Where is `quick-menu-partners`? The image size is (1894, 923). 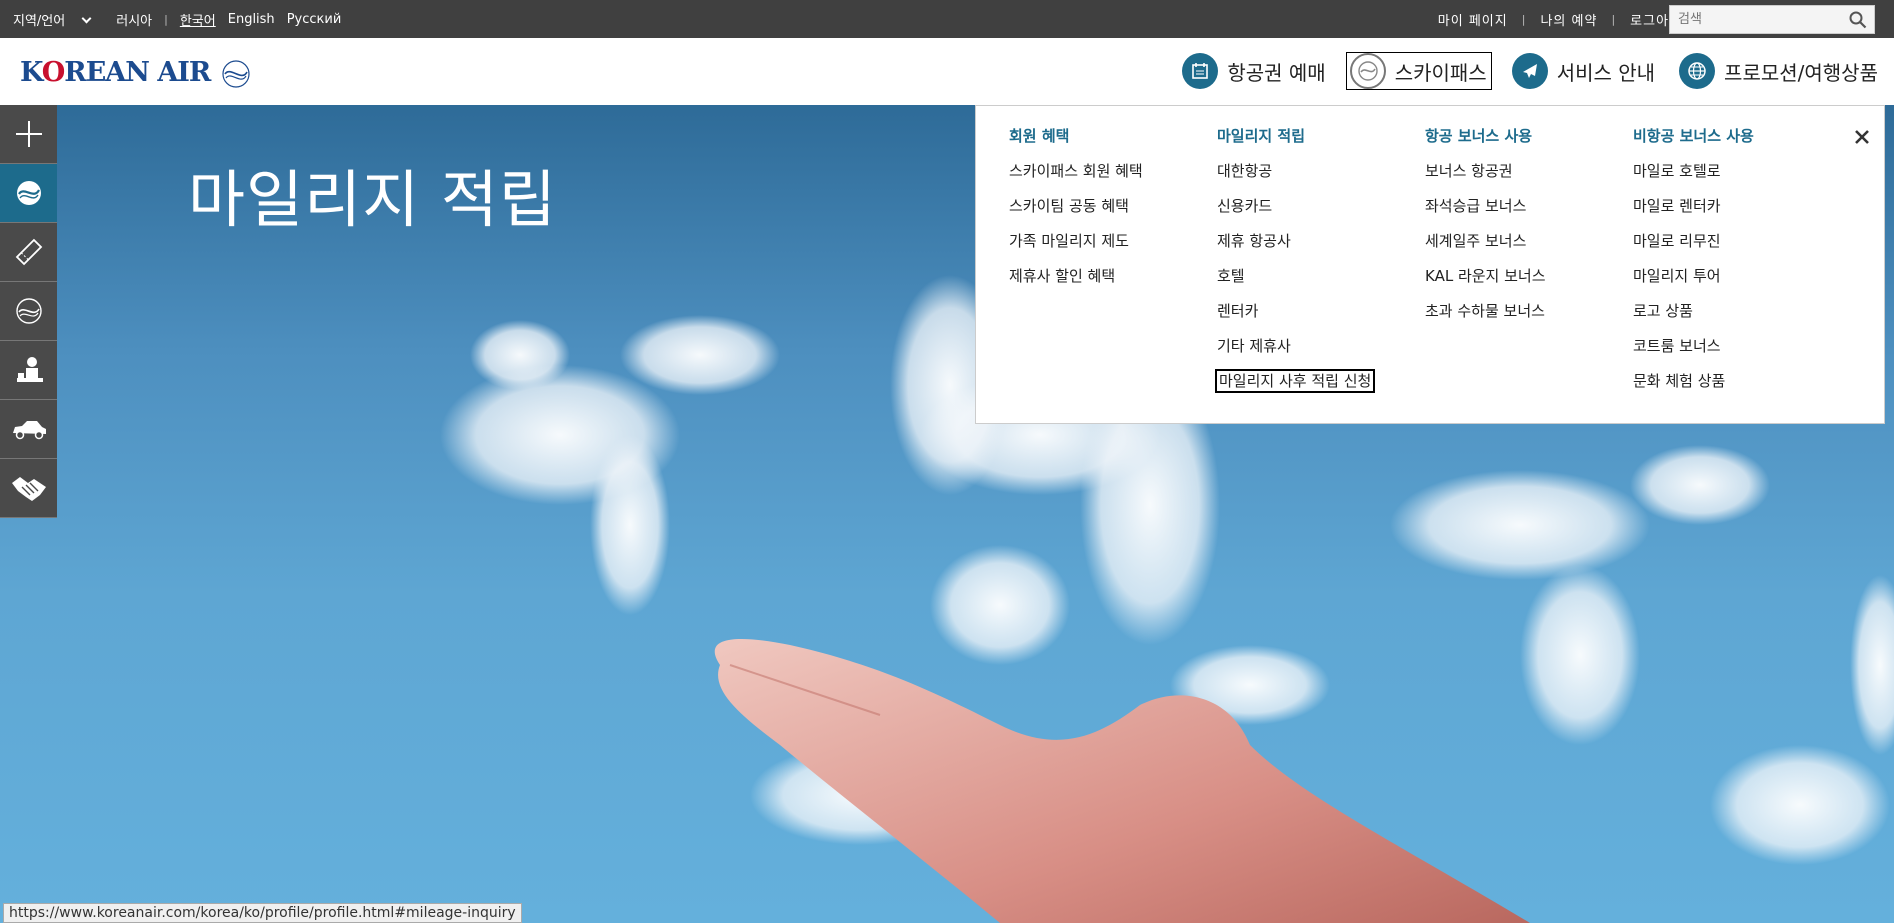 quick-menu-partners is located at coordinates (28, 488).